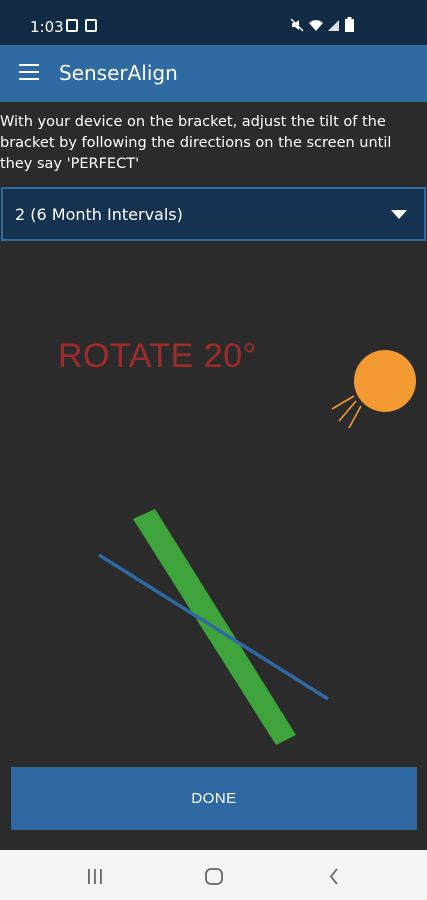  I want to click on wifi-icon, so click(316, 25).